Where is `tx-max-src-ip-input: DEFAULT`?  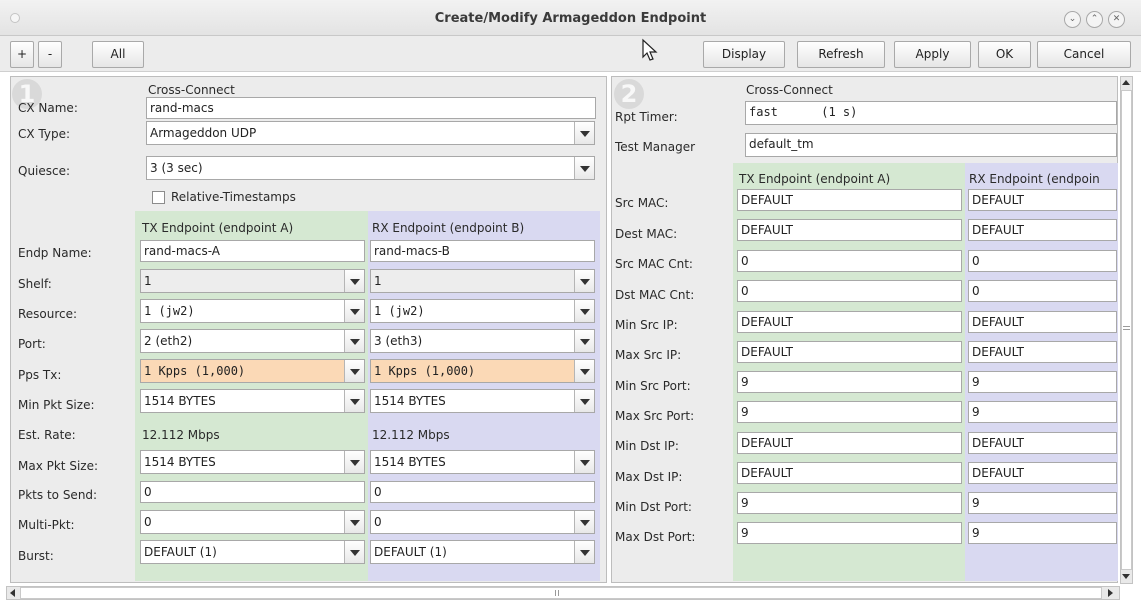
tx-max-src-ip-input: DEFAULT is located at coordinates (849, 352).